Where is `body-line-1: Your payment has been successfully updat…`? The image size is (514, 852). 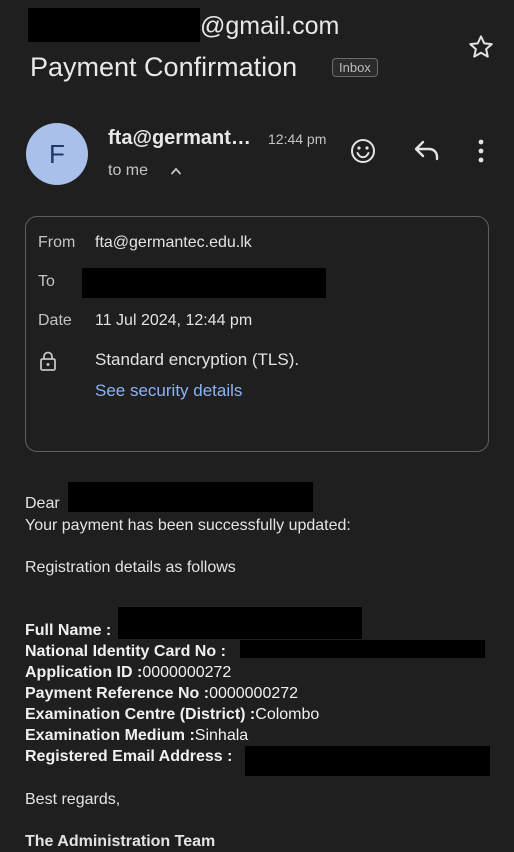
body-line-1: Your payment has been successfully updat… is located at coordinates (188, 525).